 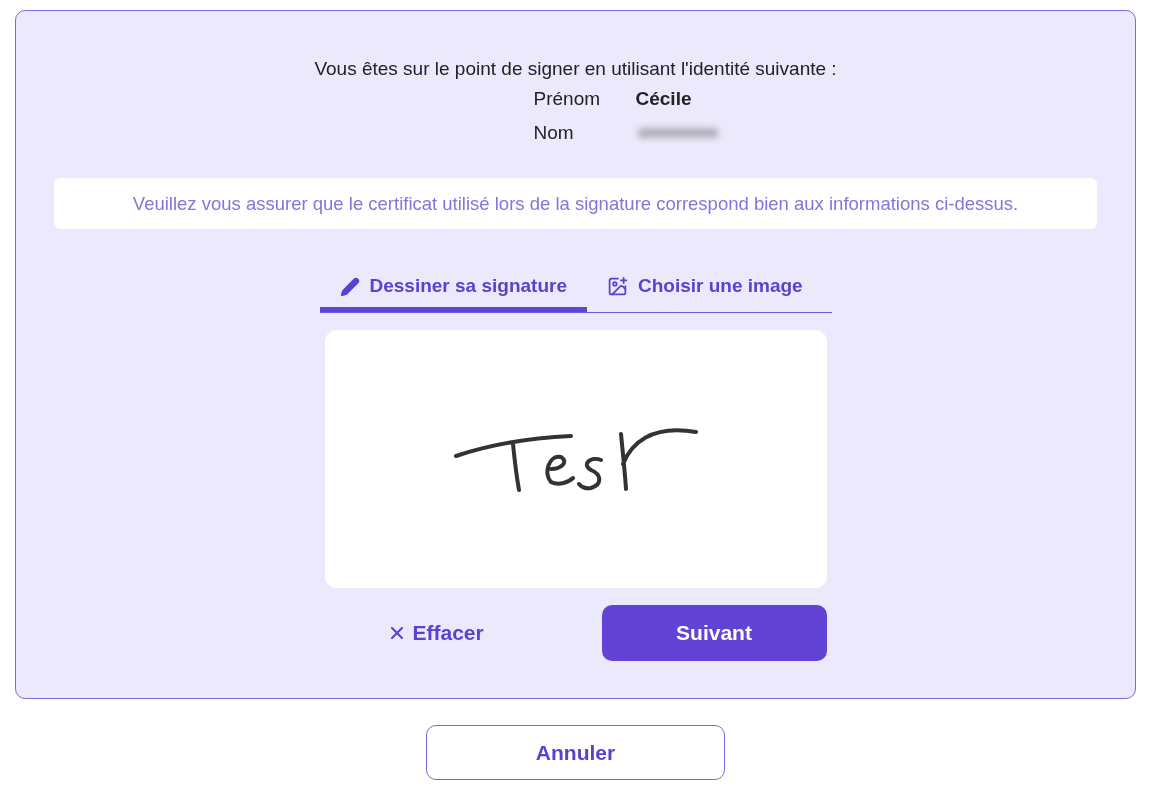 I want to click on field-value: Cécile, so click(x=664, y=99).